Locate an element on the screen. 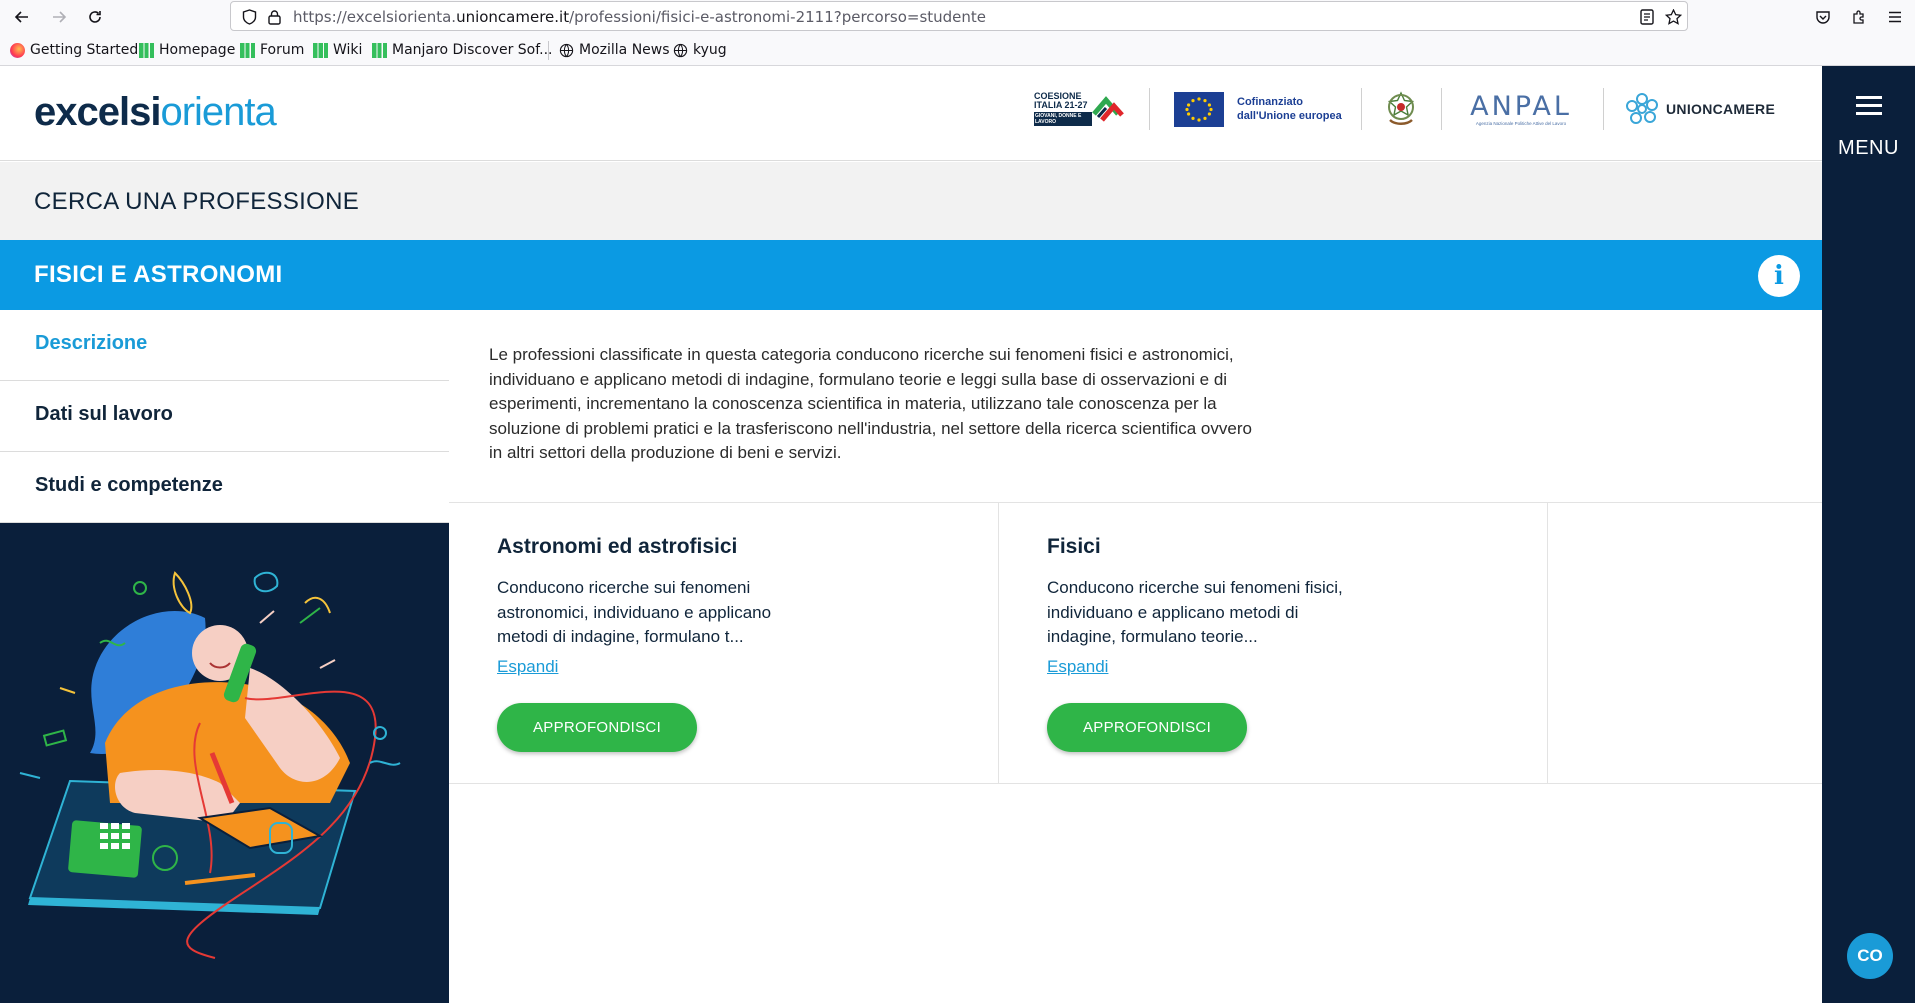  search-profession-title: CERCA UNA PROFESSIONE is located at coordinates (196, 202).